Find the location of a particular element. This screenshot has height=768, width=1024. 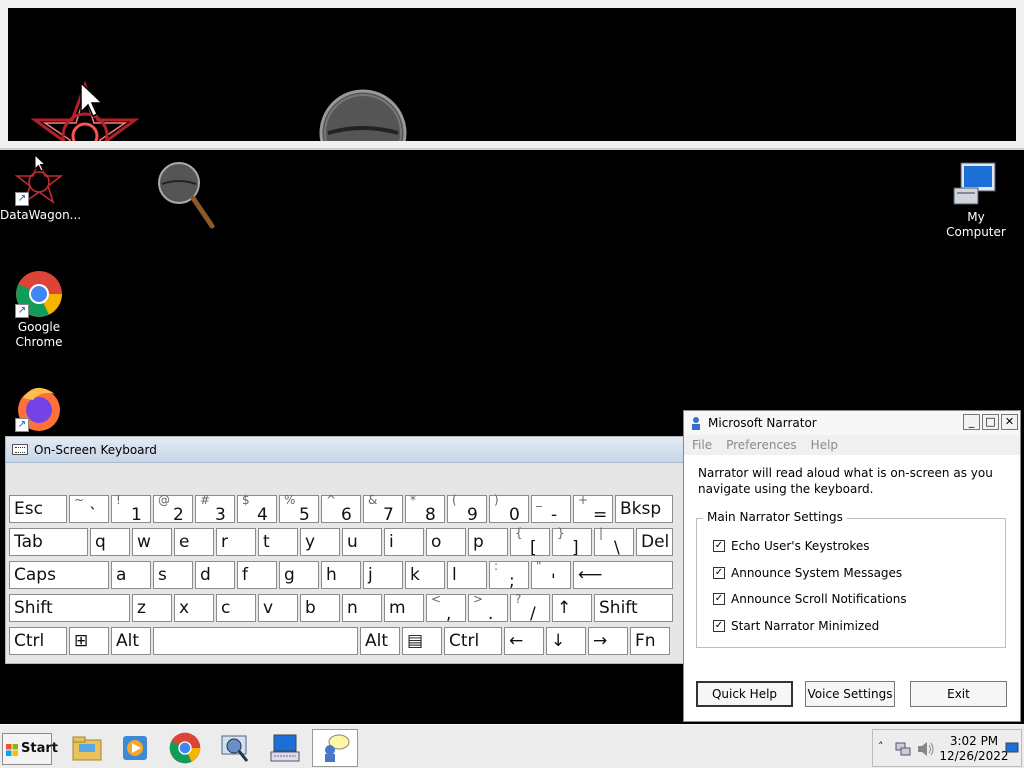

osk-key-sym3-9: >. is located at coordinates (488, 608).